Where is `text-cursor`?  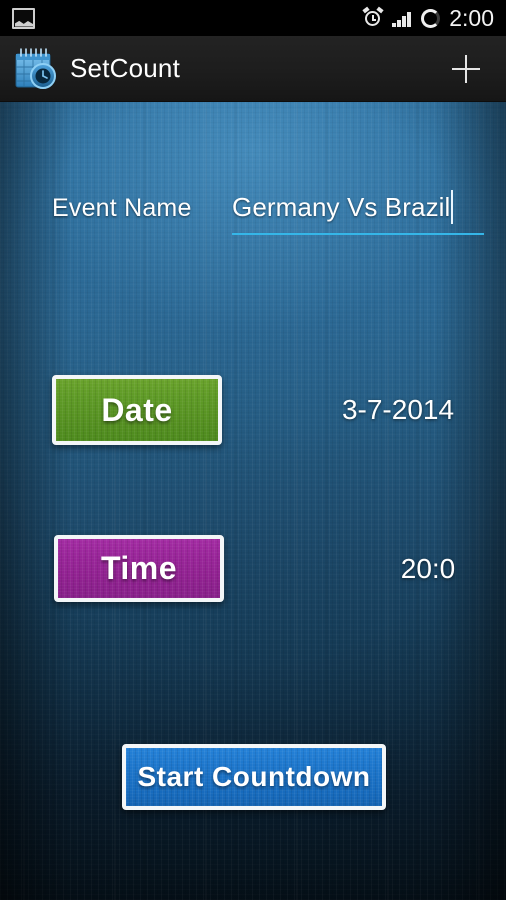
text-cursor is located at coordinates (452, 207).